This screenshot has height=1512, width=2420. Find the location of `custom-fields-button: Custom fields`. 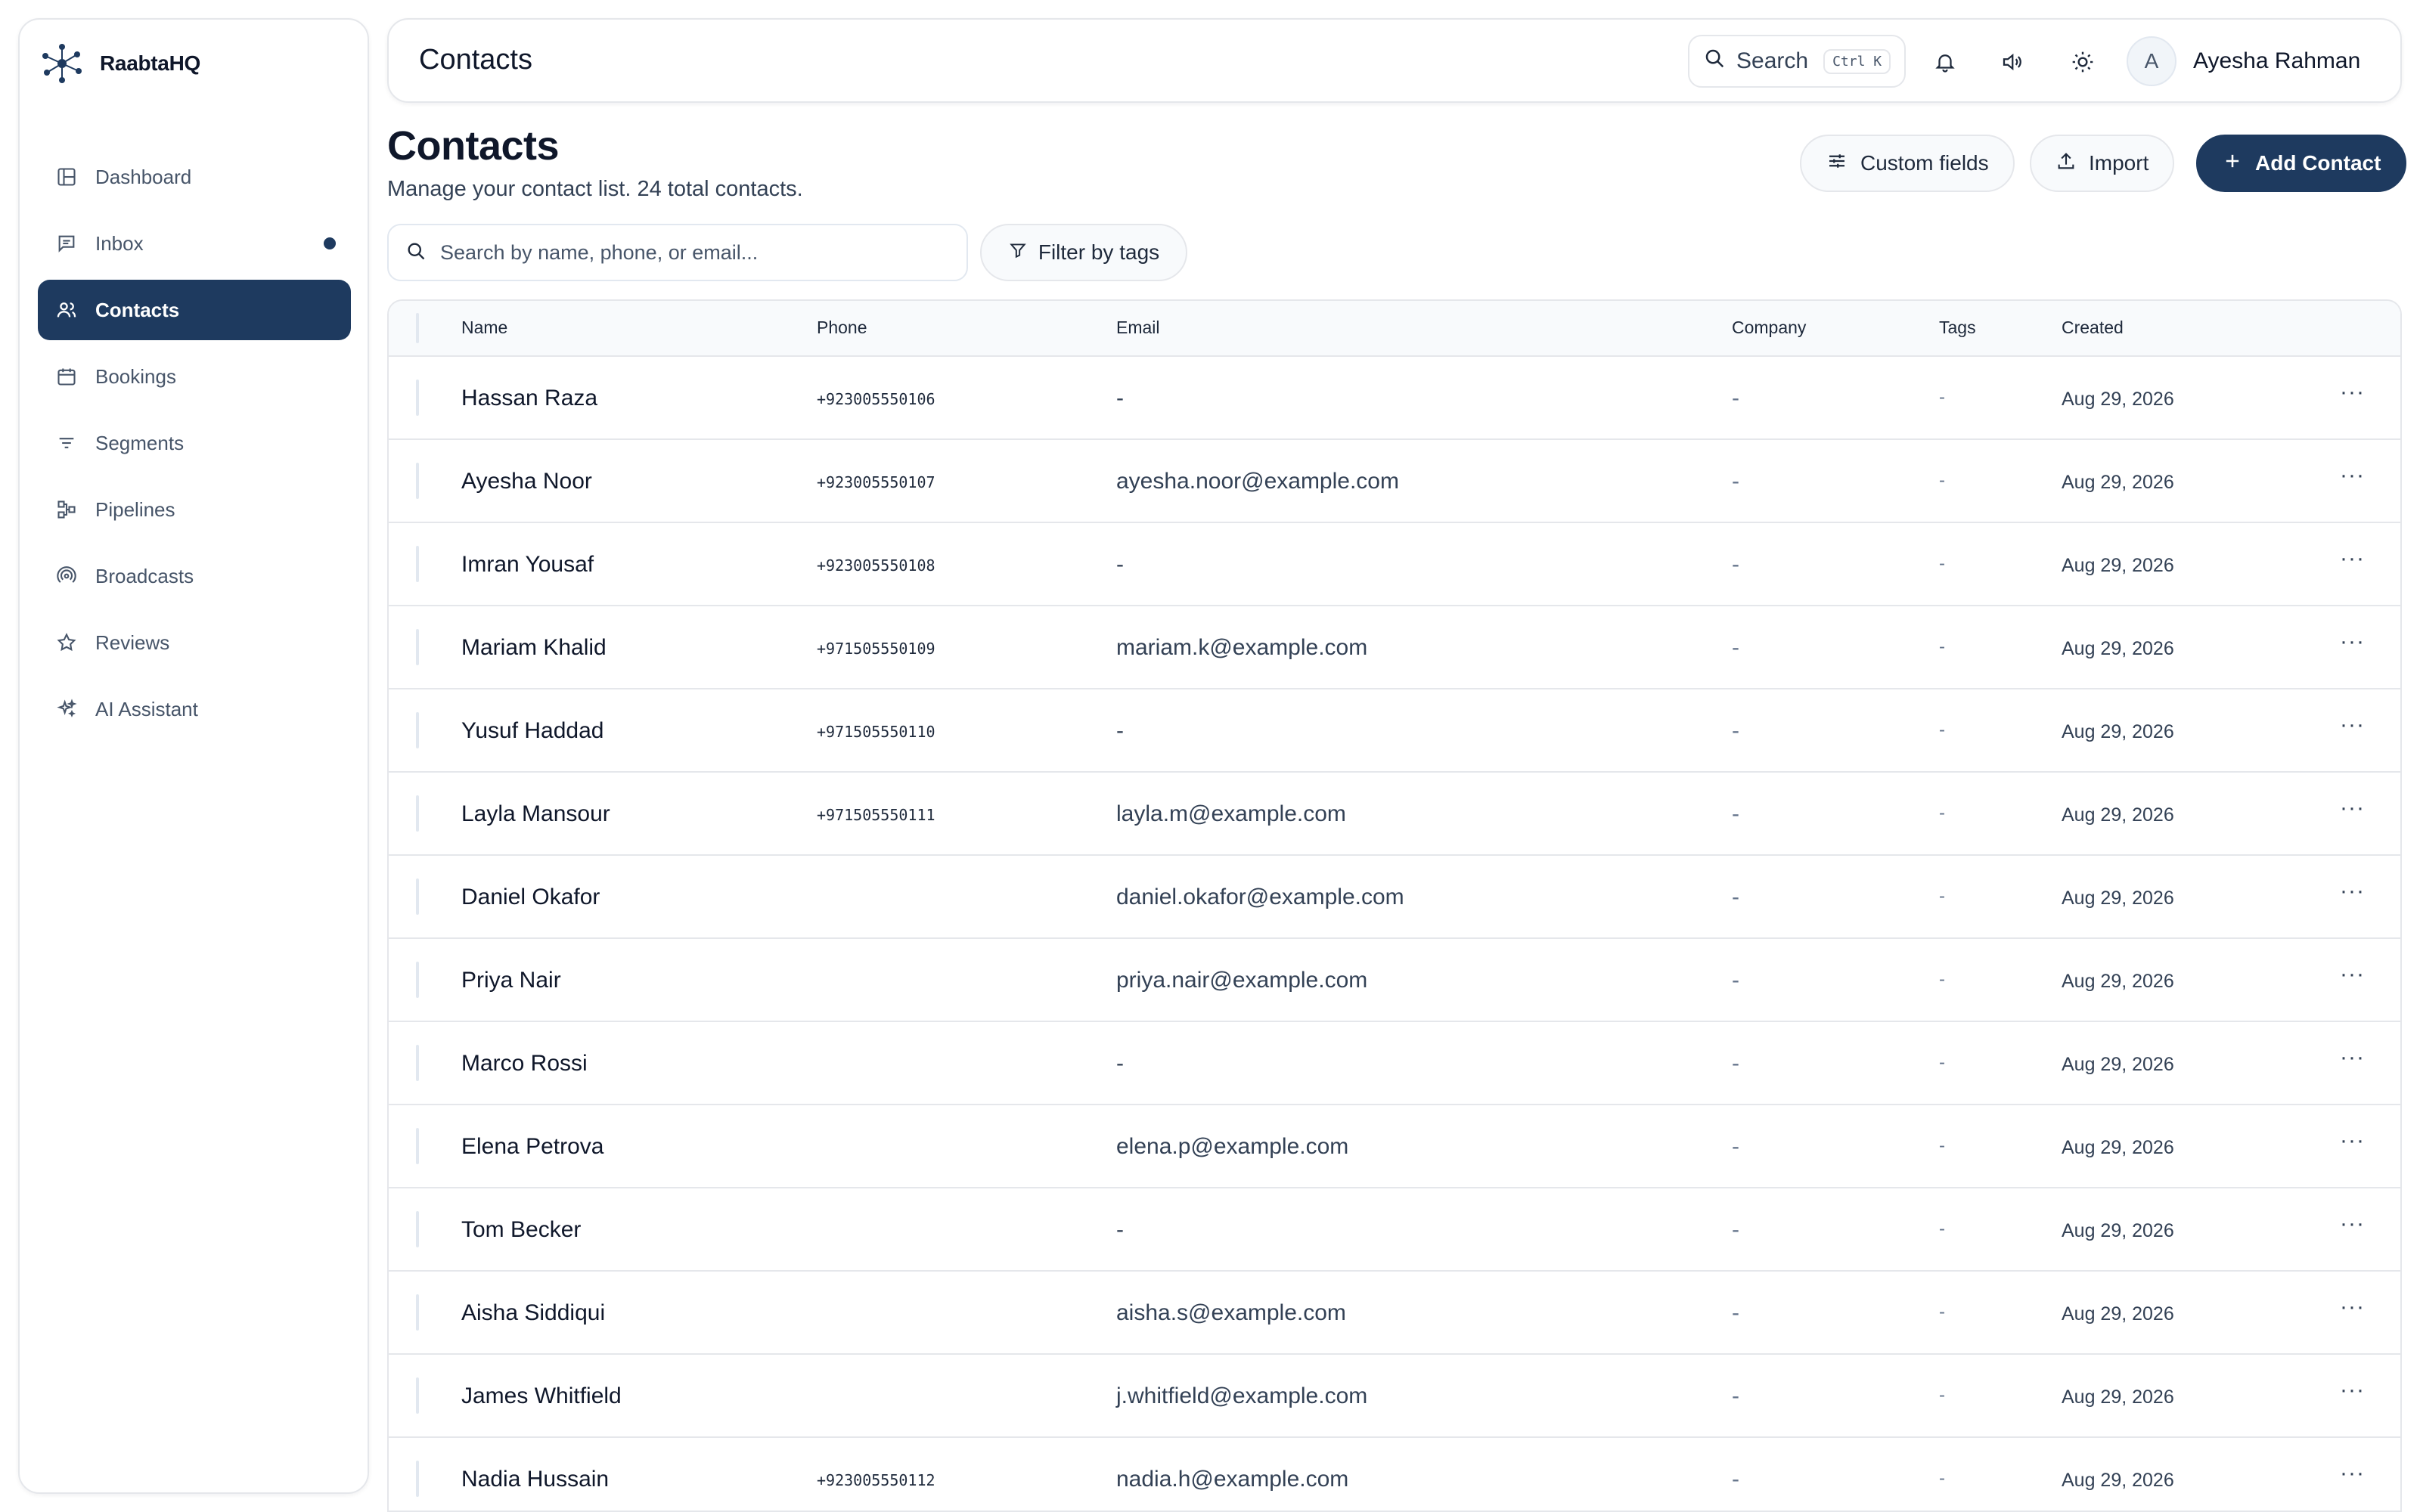

custom-fields-button: Custom fields is located at coordinates (1907, 163).